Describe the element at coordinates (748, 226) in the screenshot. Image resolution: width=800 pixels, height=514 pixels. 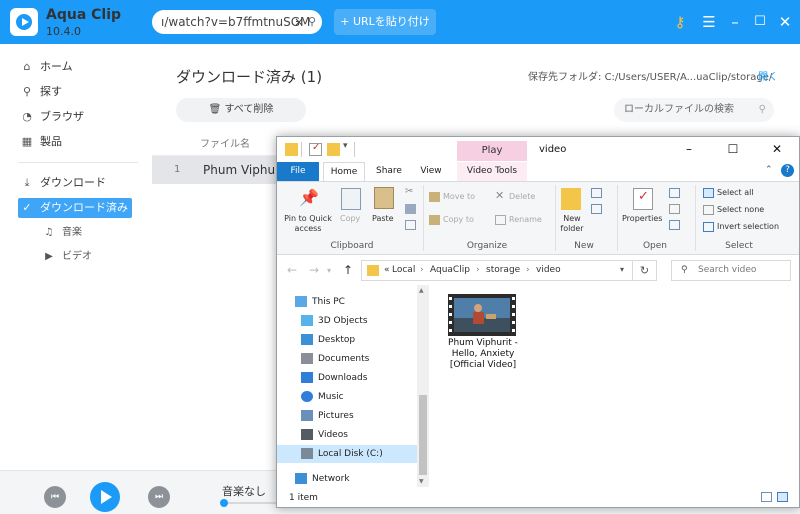
I see `invert-selection-button: Invert selection` at that location.